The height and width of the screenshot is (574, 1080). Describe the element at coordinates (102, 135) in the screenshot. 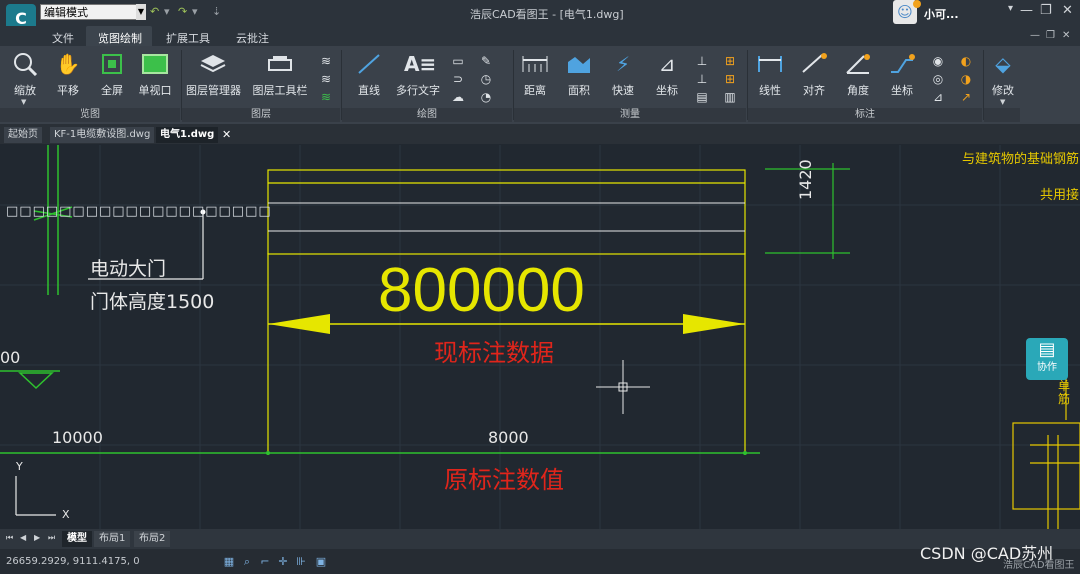

I see `tab-kf1-dwg: KF-1电缆敷设图.dwg` at that location.